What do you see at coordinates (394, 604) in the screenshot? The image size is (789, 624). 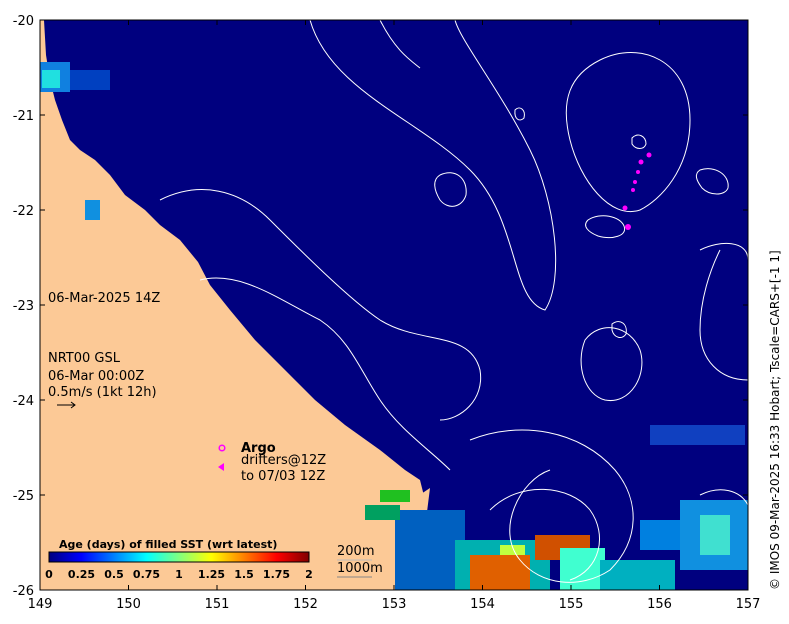 I see `lon-tick-label: 153` at bounding box center [394, 604].